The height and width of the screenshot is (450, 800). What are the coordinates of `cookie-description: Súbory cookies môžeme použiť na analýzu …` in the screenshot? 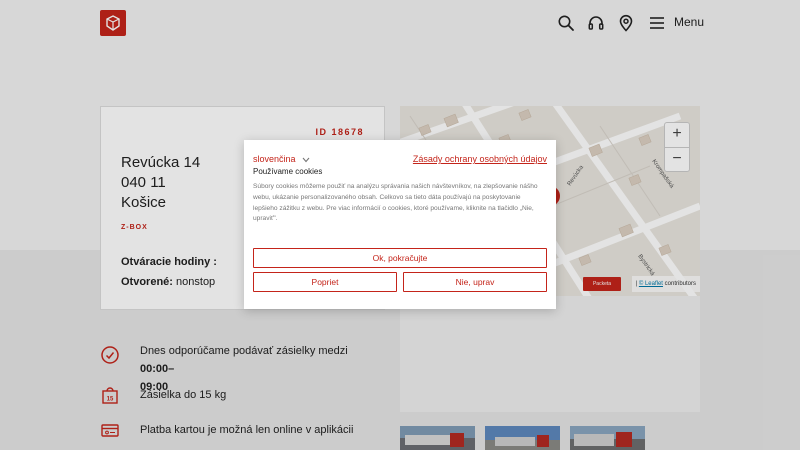 It's located at (395, 203).